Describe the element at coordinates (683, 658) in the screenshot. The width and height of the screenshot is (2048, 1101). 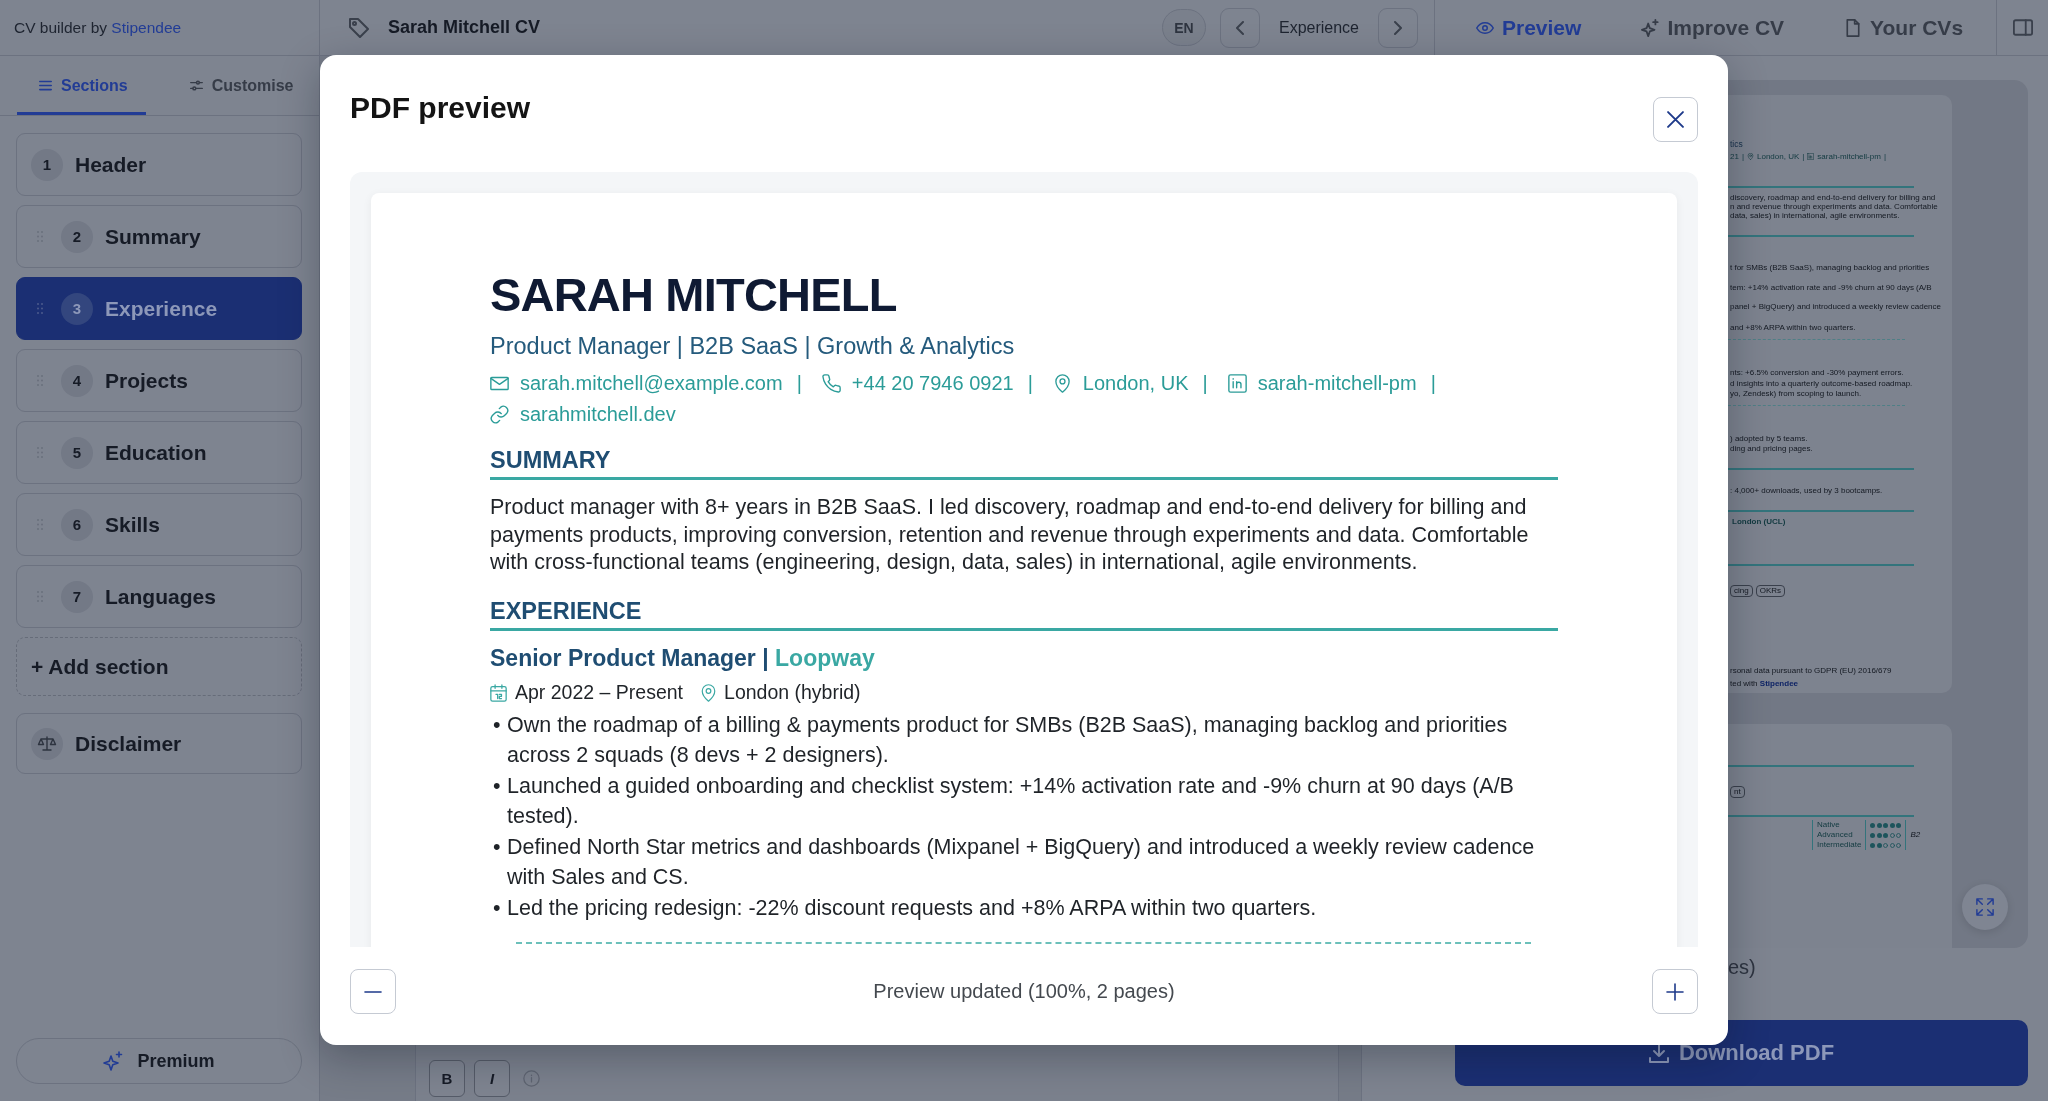
I see `job-title: Senior Product Manager | Loopway` at that location.